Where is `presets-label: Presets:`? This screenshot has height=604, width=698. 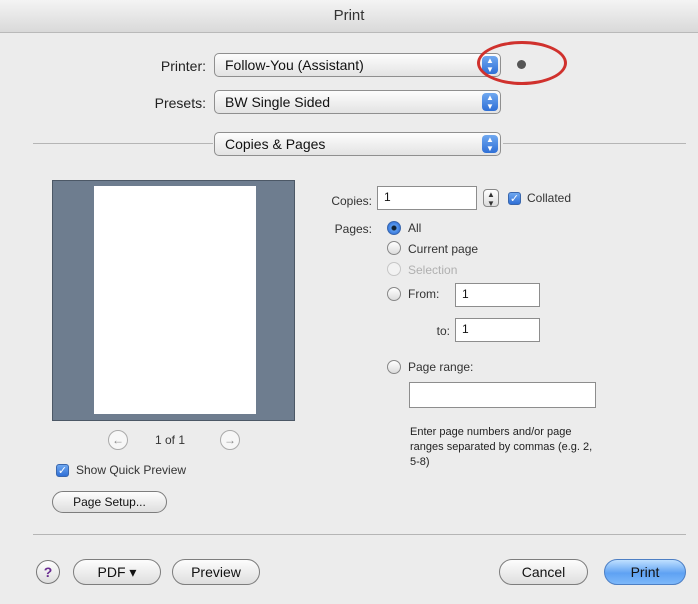
presets-label: Presets: is located at coordinates (180, 103).